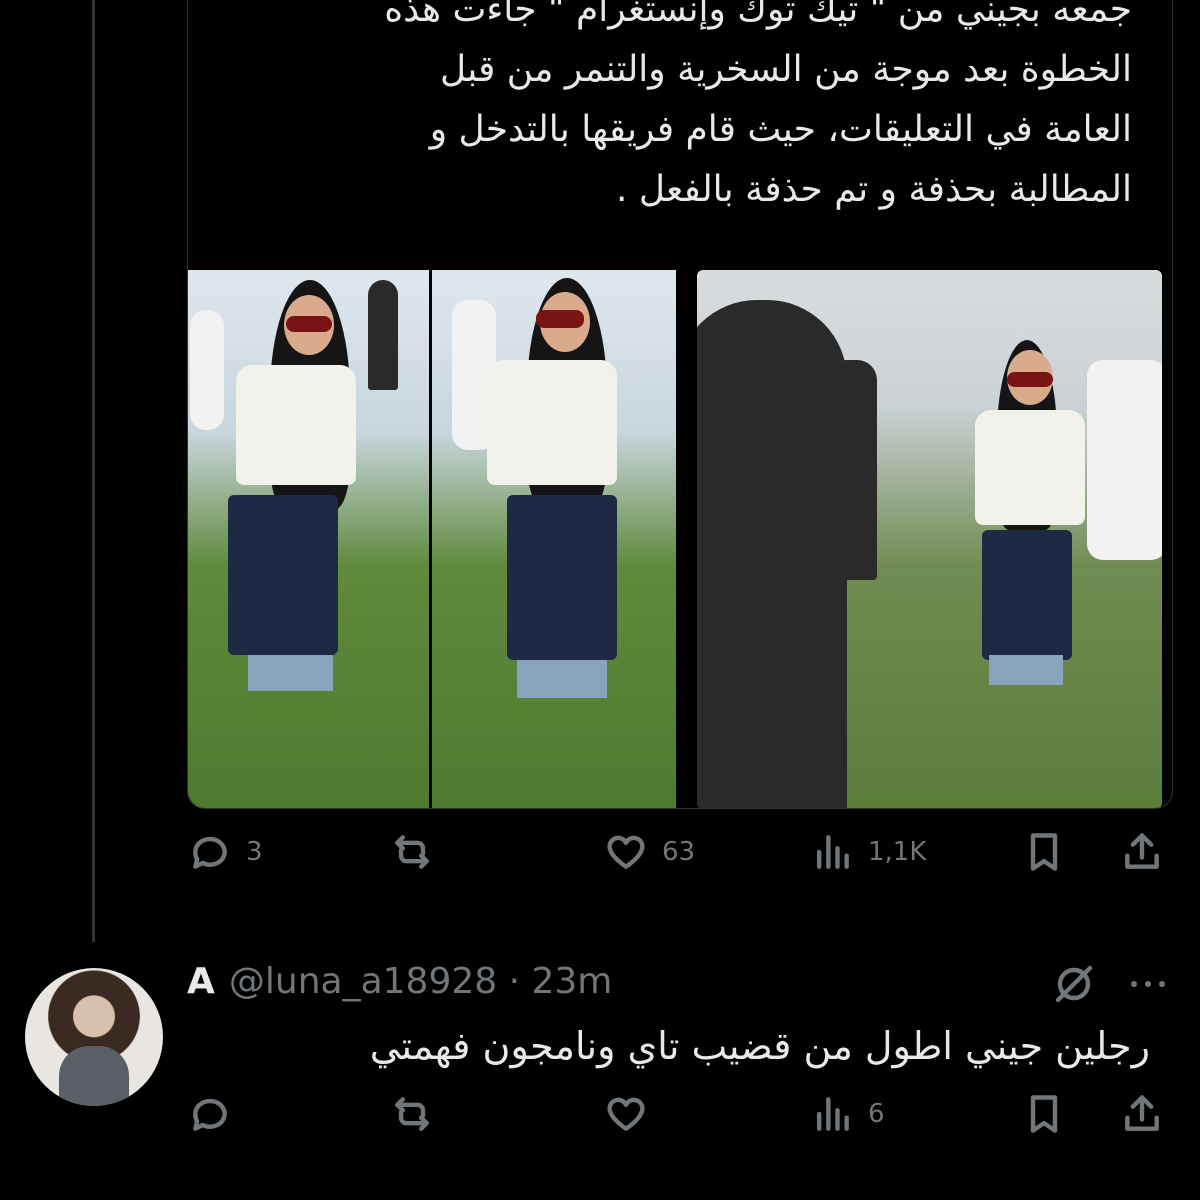 This screenshot has width=1200, height=1200. I want to click on like-button: 63, so click(649, 852).